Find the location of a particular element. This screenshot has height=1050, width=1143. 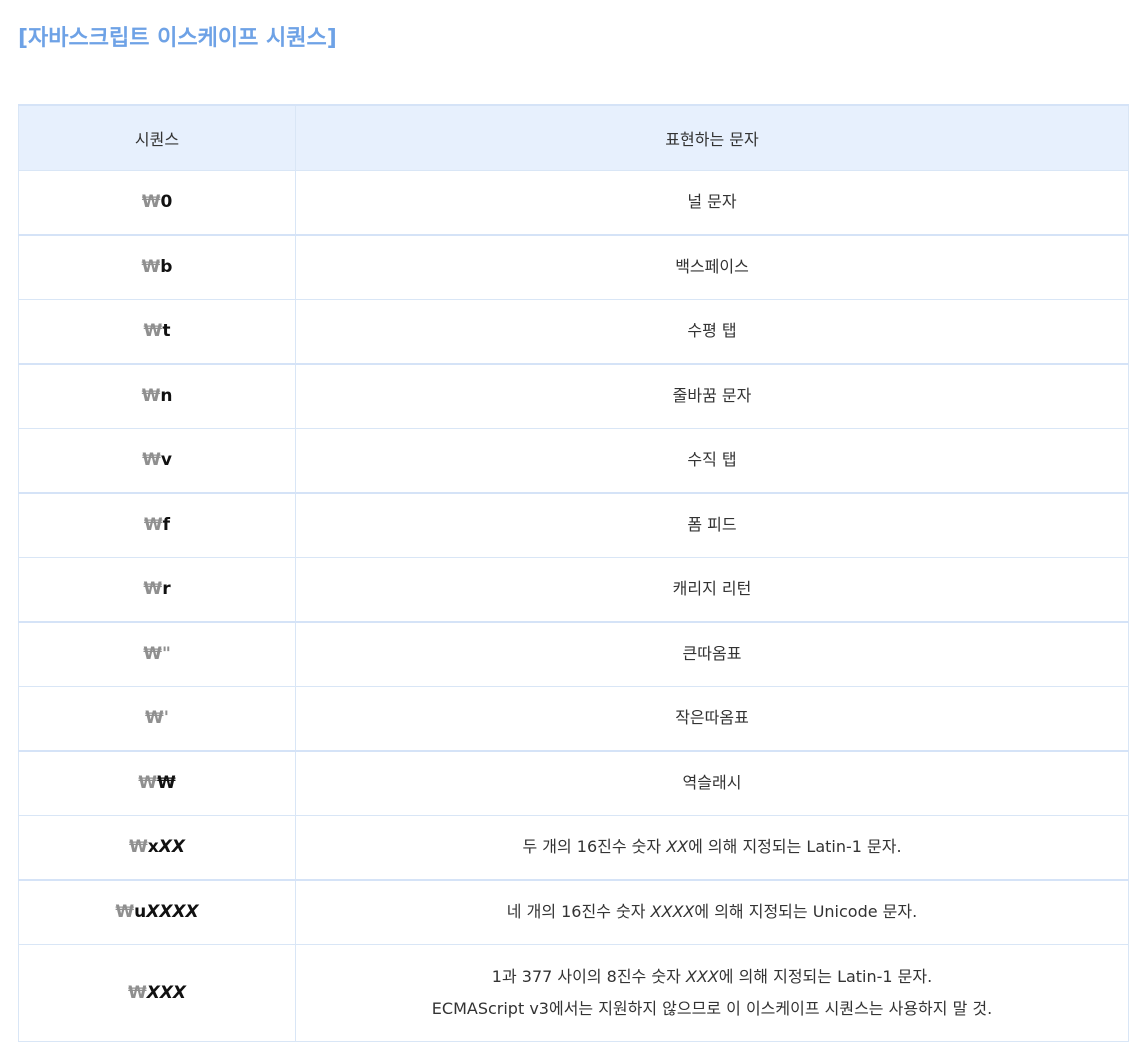

description-cell: 널 문자 is located at coordinates (712, 202).